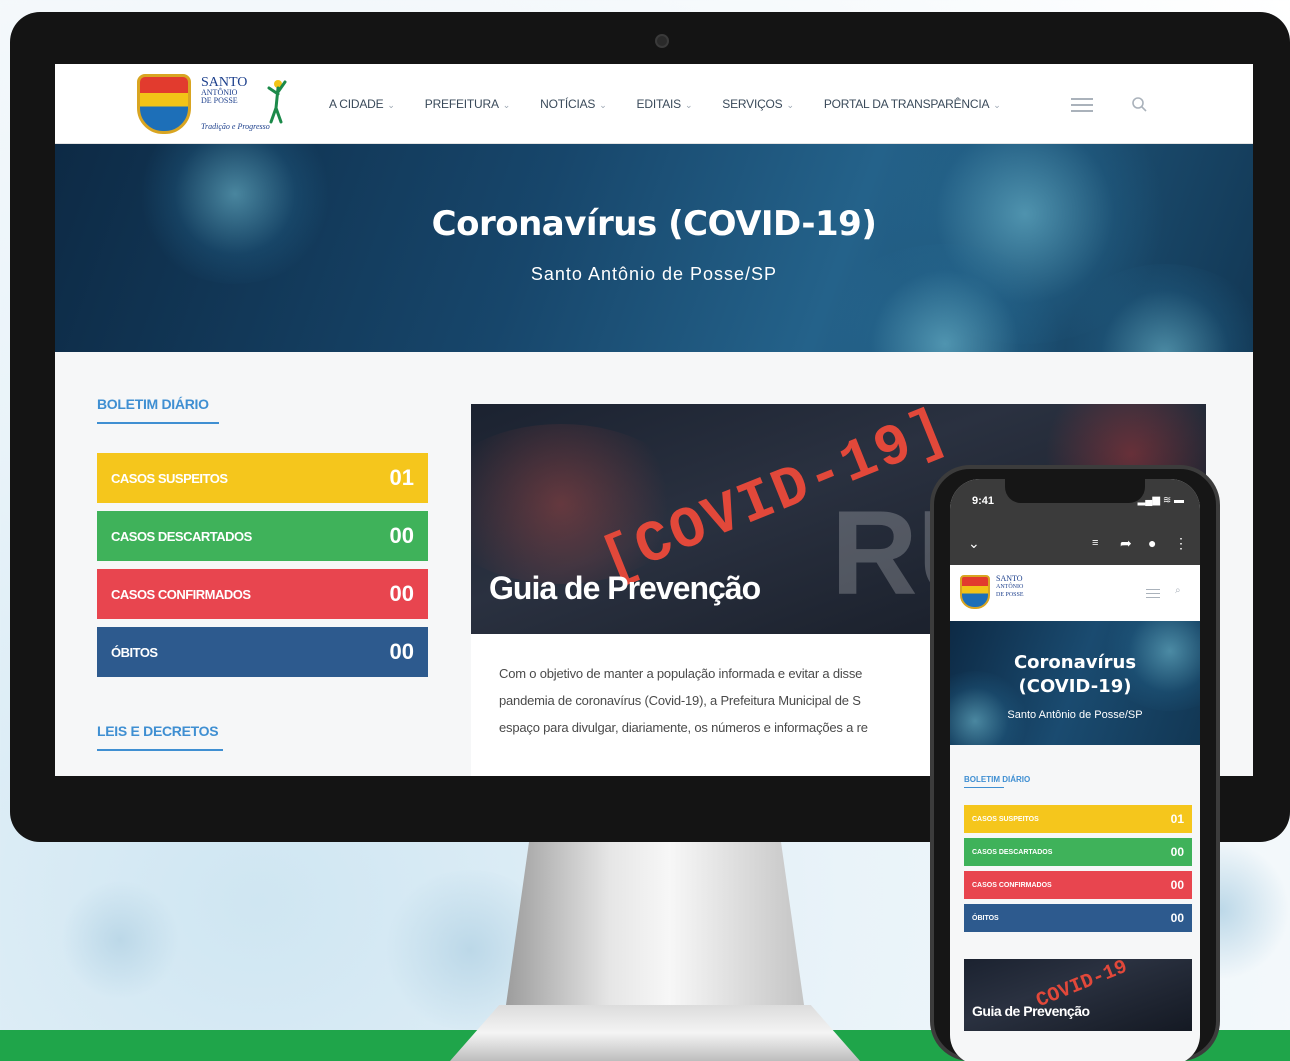 Image resolution: width=1290 pixels, height=1061 pixels. I want to click on logo-figure-icon, so click(277, 102).